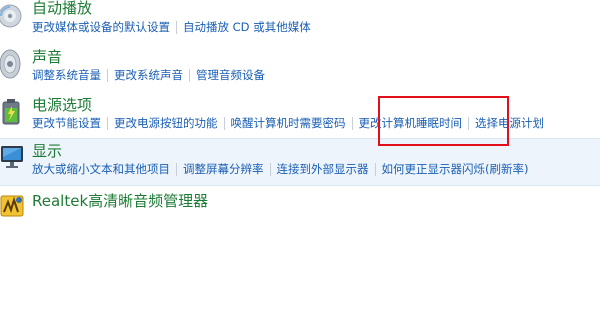 The width and height of the screenshot is (600, 333). What do you see at coordinates (66, 123) in the screenshot?
I see `link-change-power-saving: 更改节能设置` at bounding box center [66, 123].